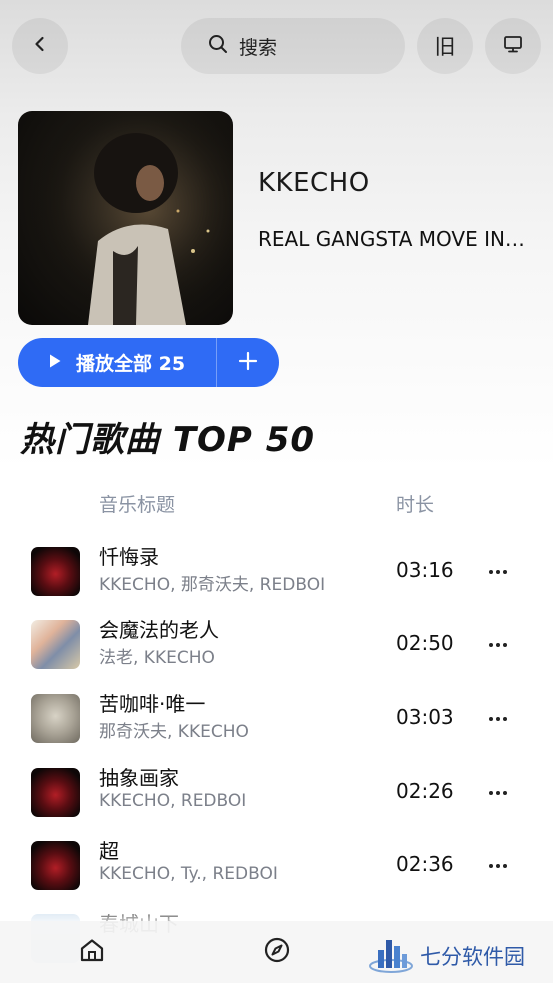  What do you see at coordinates (425, 643) in the screenshot?
I see `song-duration: 02:50` at bounding box center [425, 643].